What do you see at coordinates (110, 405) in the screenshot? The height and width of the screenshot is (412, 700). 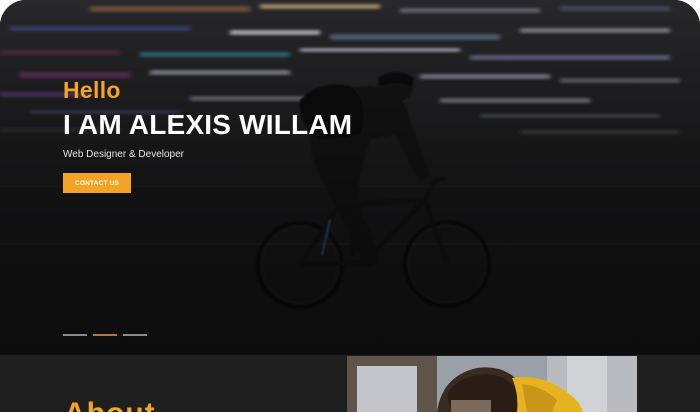 I see `about-heading: About` at bounding box center [110, 405].